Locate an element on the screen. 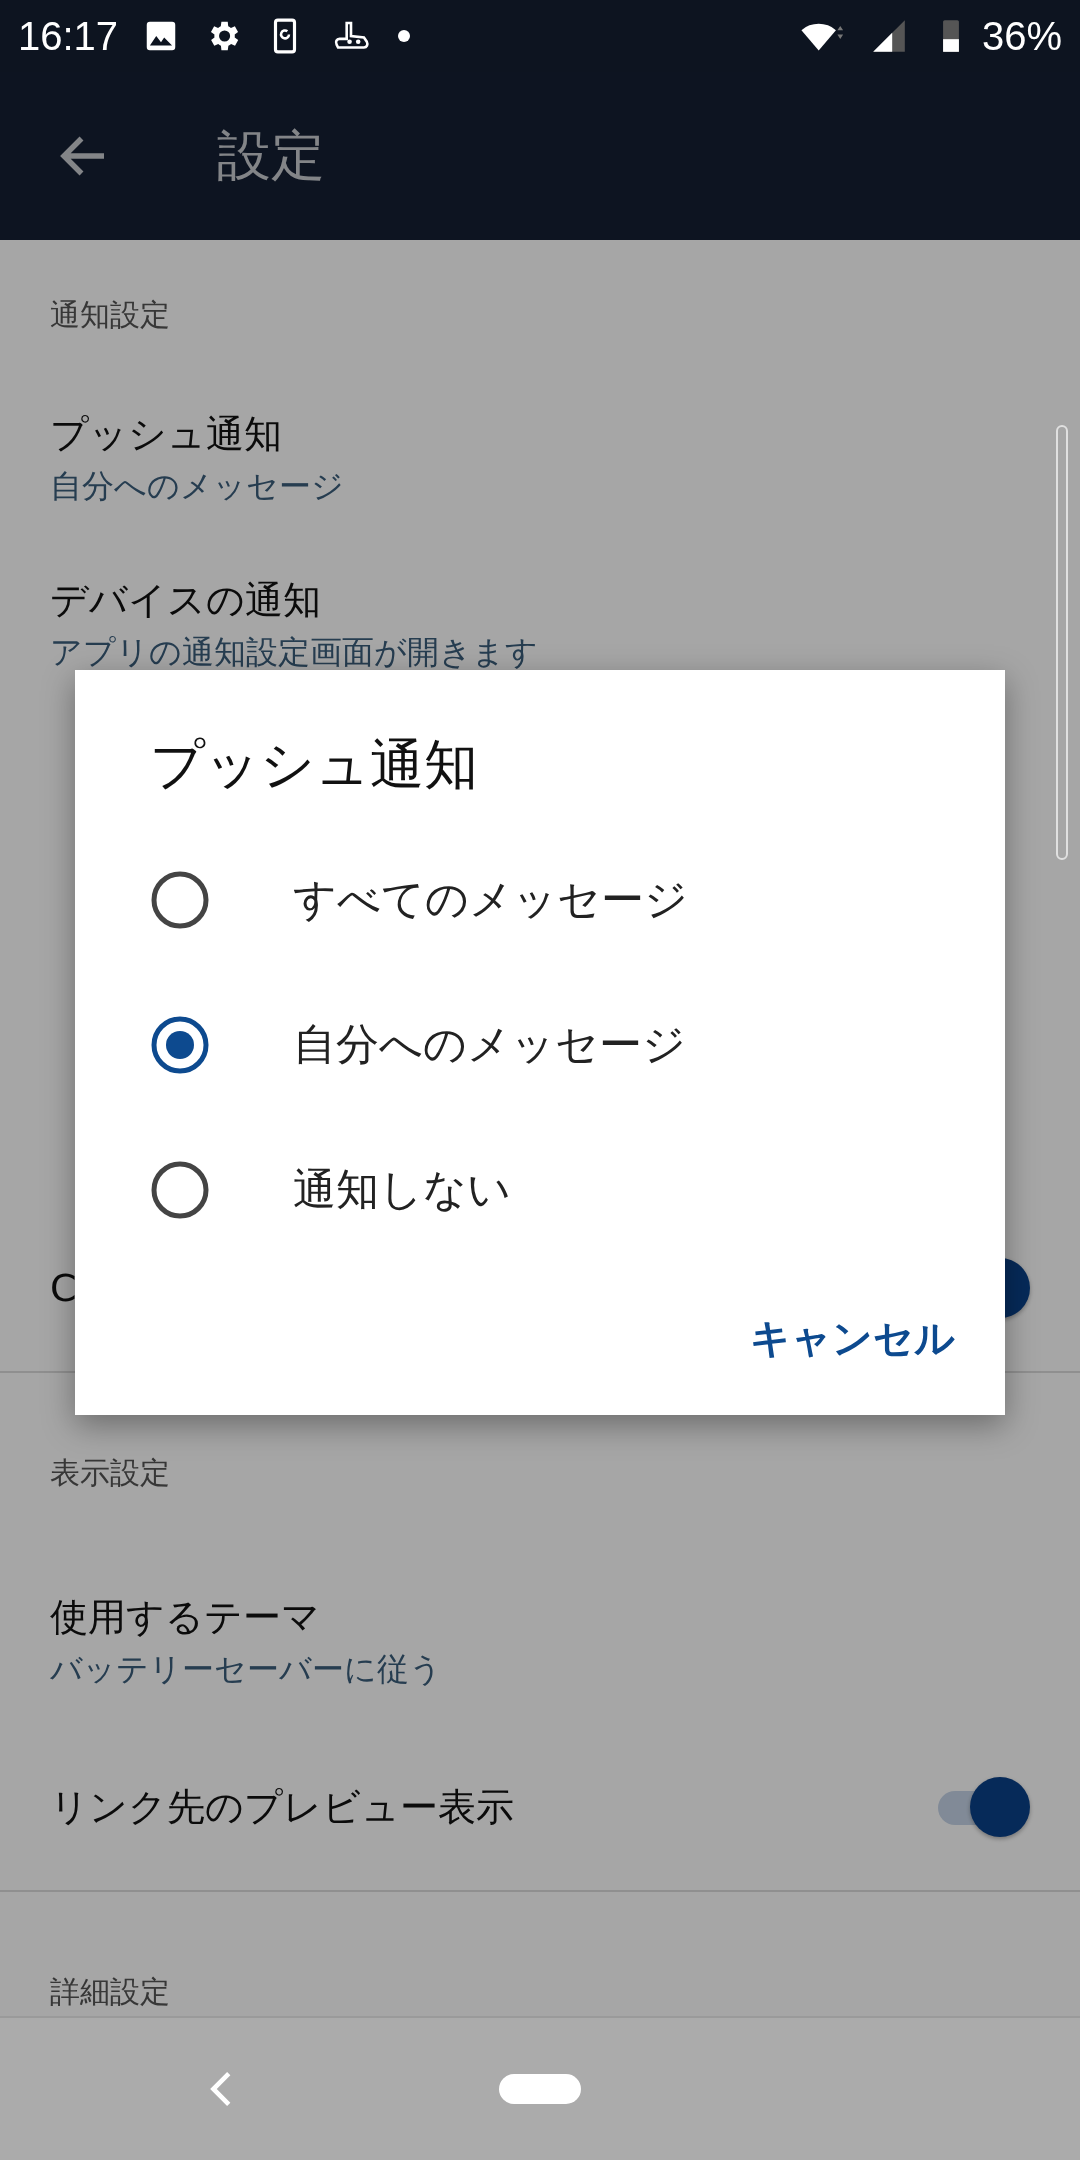 This screenshot has height=2160, width=1080. item-title: 使用するテーマ is located at coordinates (185, 1617).